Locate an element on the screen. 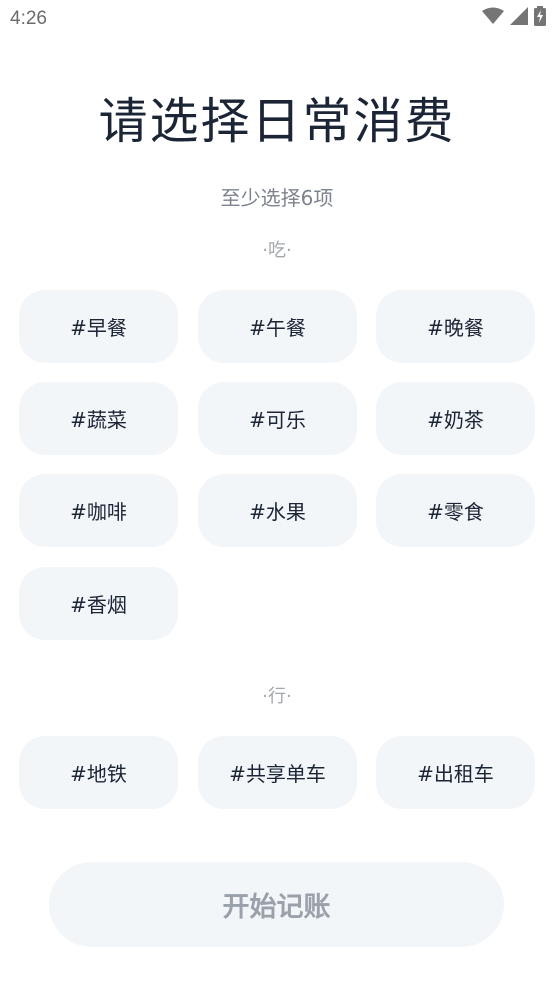 This screenshot has height=985, width=554. section-label-travel: ·行· is located at coordinates (277, 696).